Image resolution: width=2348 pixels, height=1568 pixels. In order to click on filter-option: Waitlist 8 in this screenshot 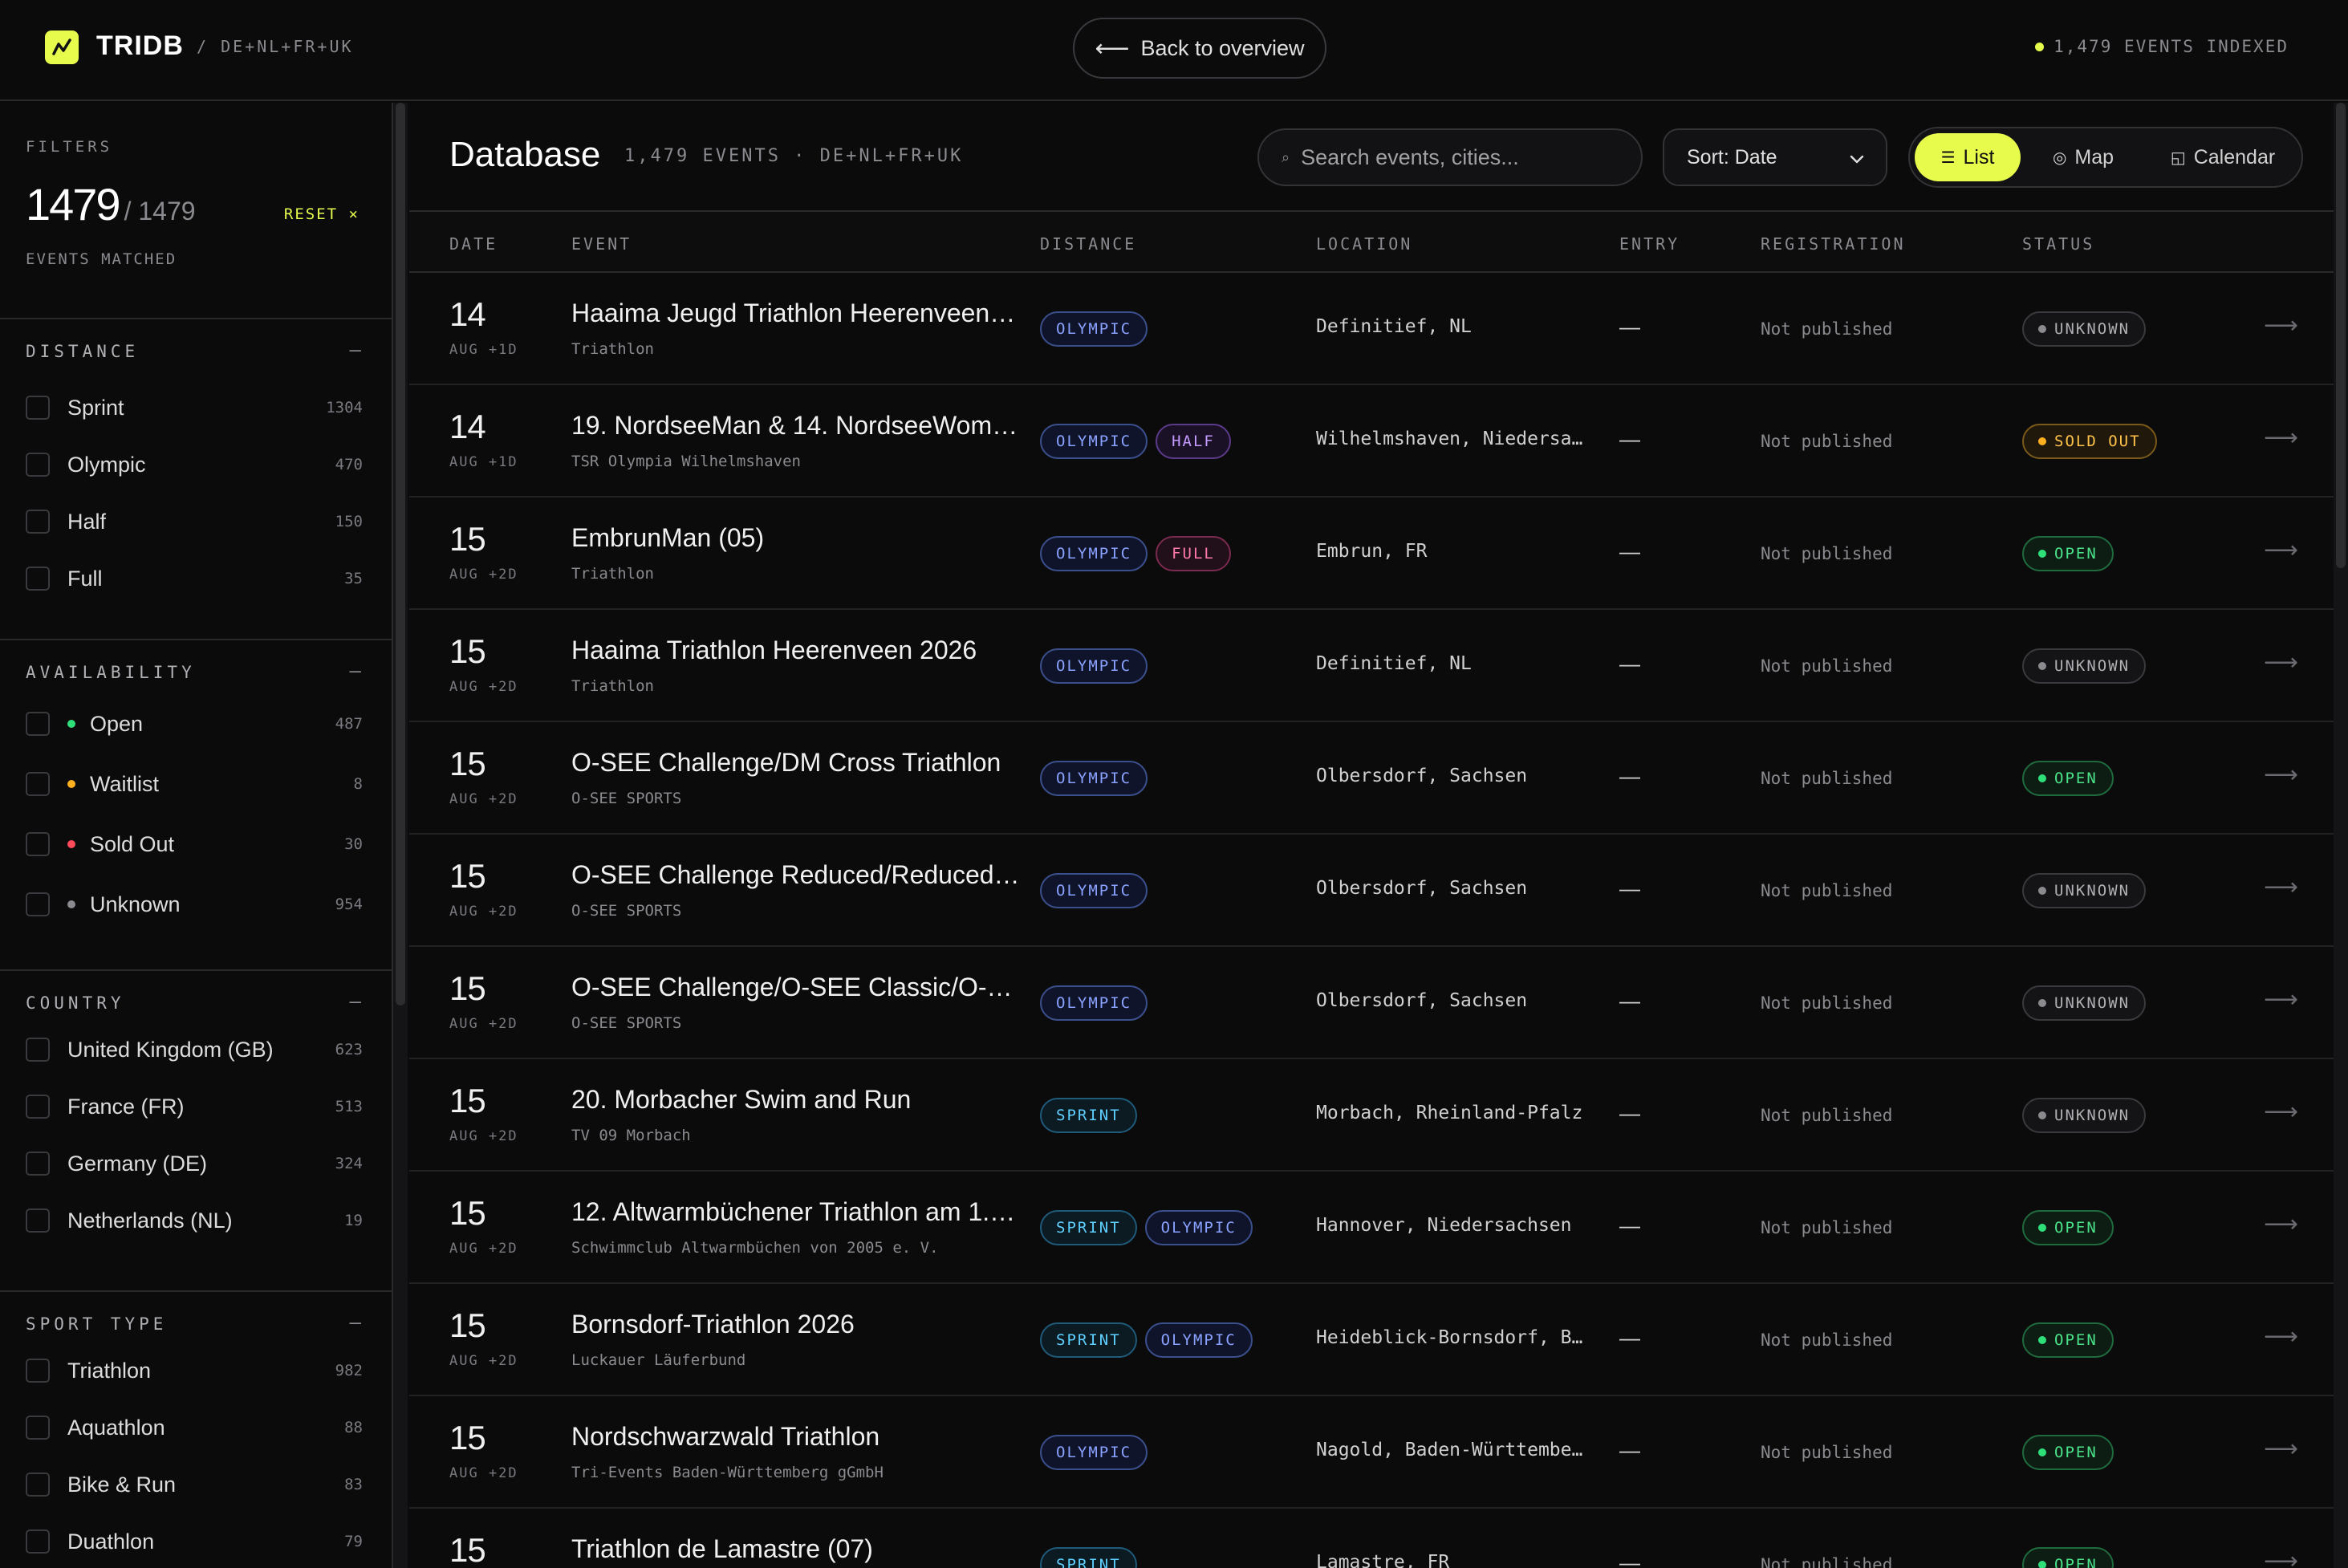, I will do `click(194, 784)`.